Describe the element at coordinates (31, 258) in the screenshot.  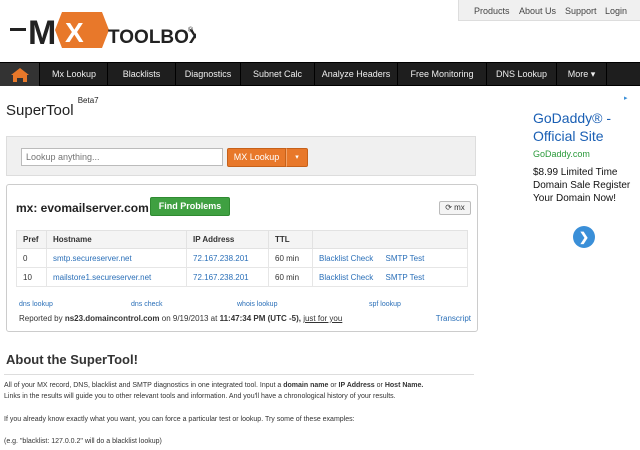
I see `cell-pref: 0` at that location.